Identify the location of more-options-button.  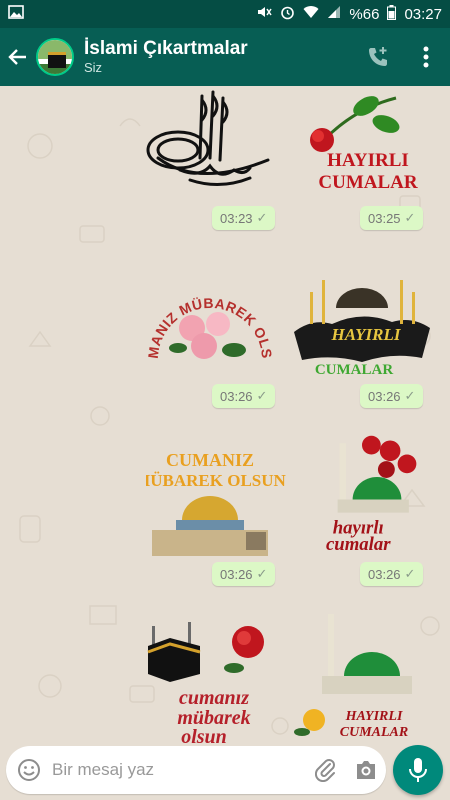
(426, 57).